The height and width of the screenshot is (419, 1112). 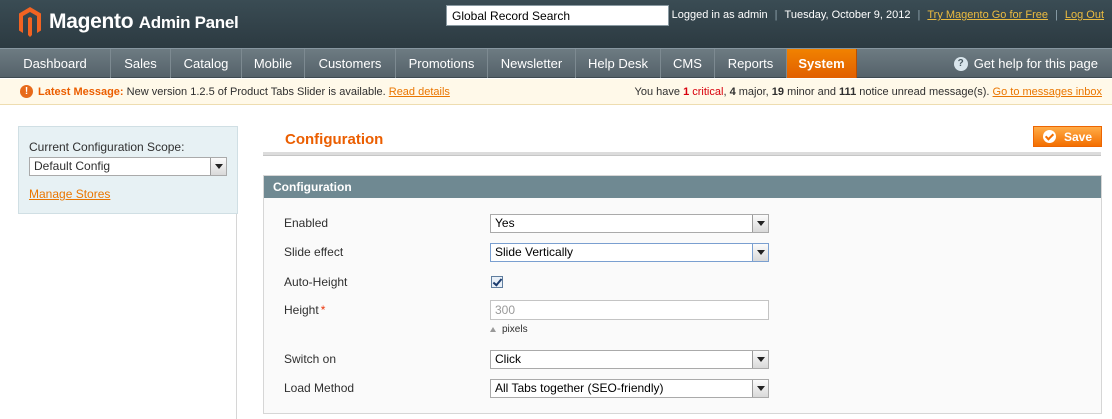 What do you see at coordinates (350, 63) in the screenshot?
I see `nav-customers: Customers` at bounding box center [350, 63].